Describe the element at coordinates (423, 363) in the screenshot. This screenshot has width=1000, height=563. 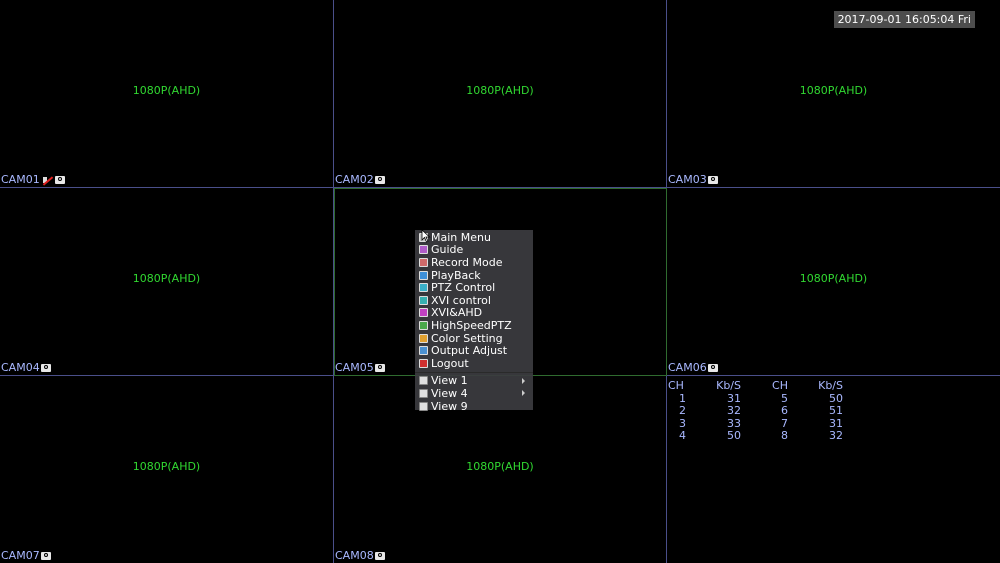
I see `logout-icon` at that location.